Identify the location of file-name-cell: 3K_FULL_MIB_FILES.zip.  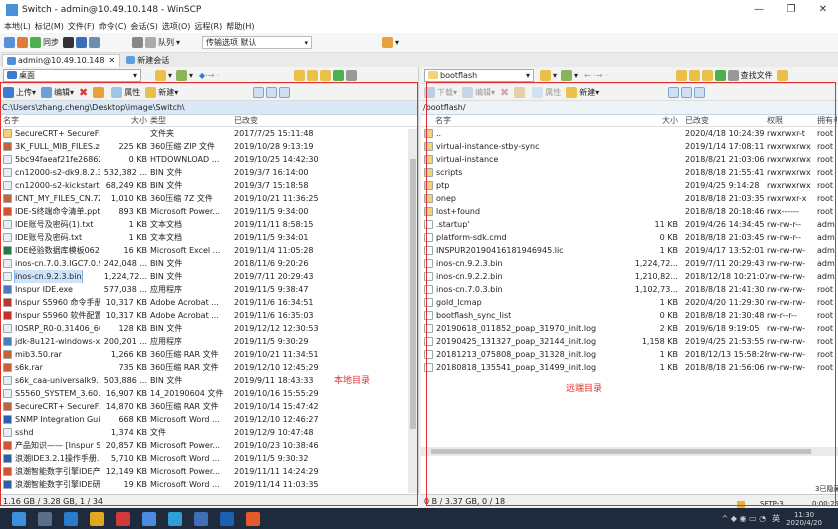
(50, 146).